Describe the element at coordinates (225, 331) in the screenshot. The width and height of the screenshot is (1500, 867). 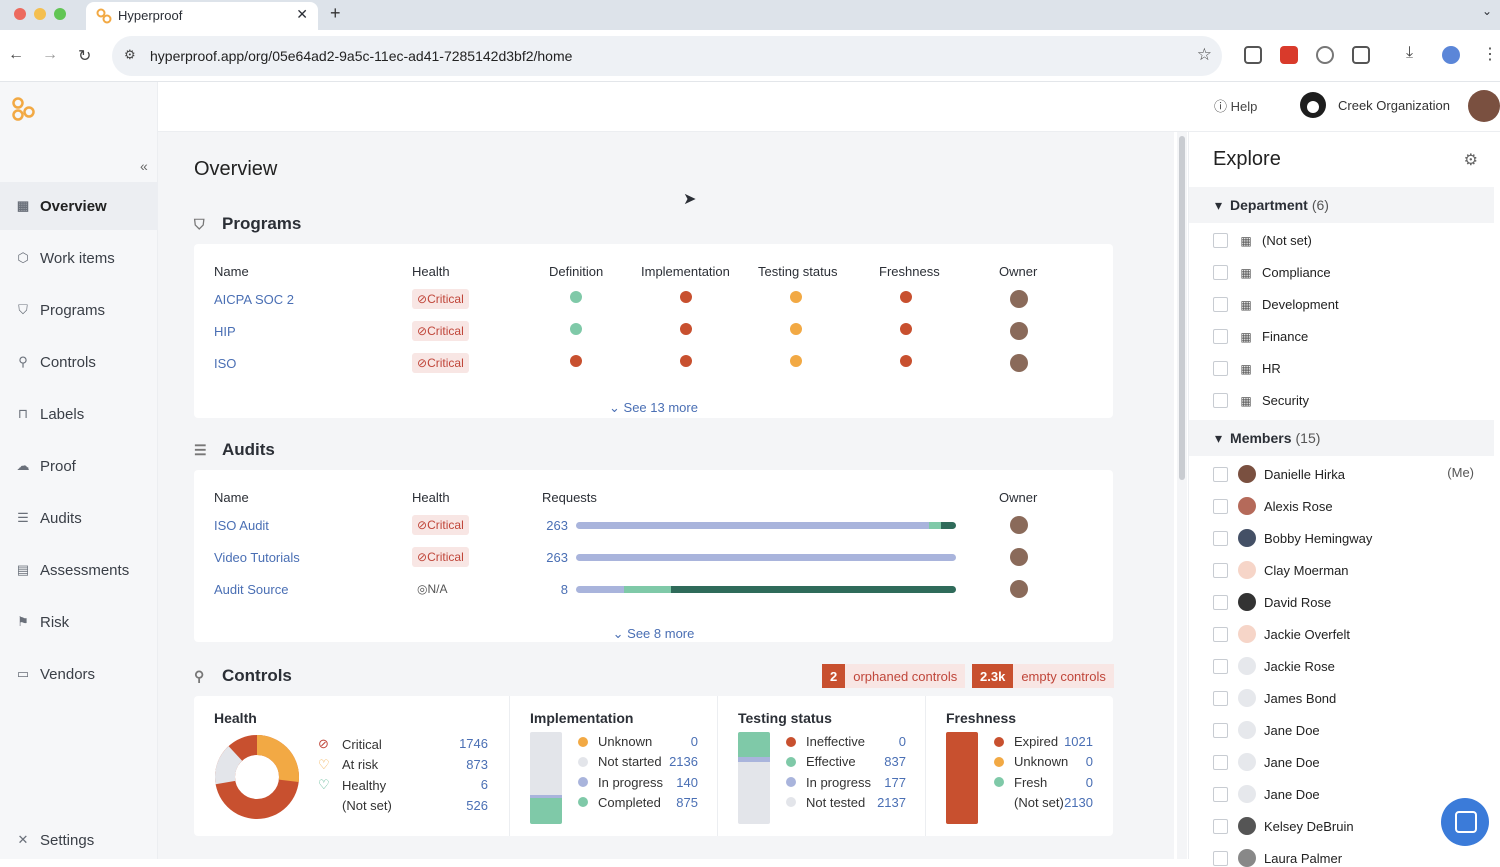
I see `program-name-link: HIP` at that location.